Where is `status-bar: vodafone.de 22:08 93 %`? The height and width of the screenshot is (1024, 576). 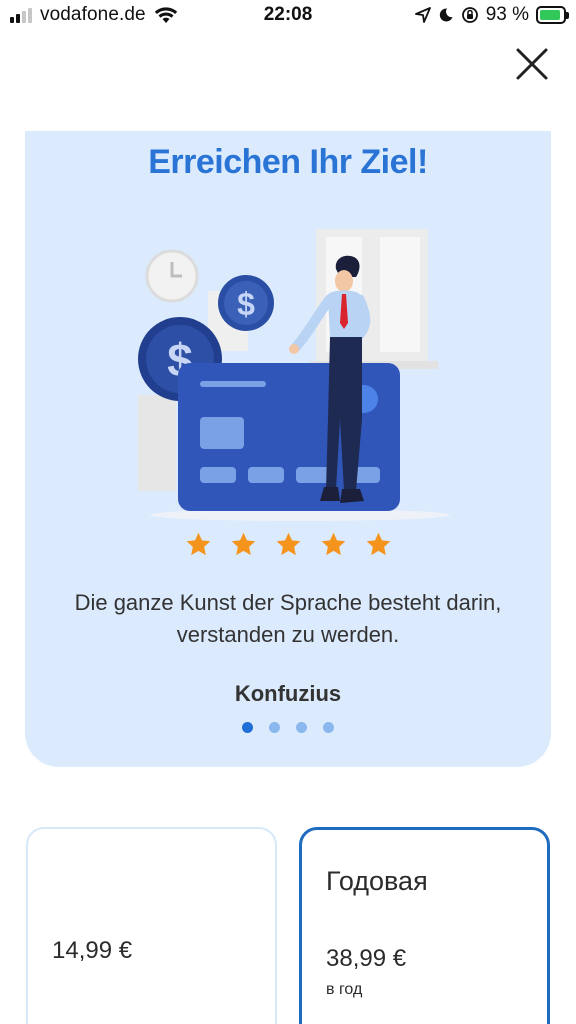
status-bar: vodafone.de 22:08 93 % is located at coordinates (288, 17).